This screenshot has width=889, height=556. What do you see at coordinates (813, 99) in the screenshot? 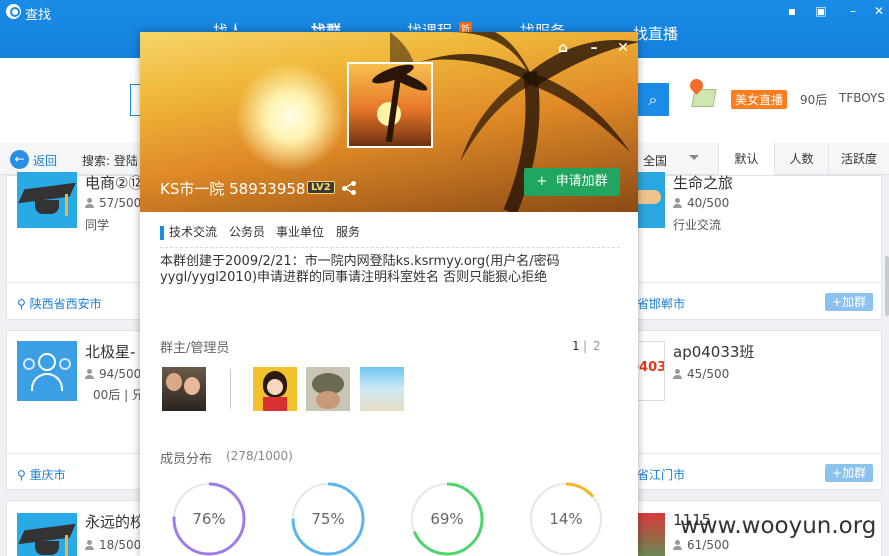
I see `hot-keyword-90s: 90后` at bounding box center [813, 99].